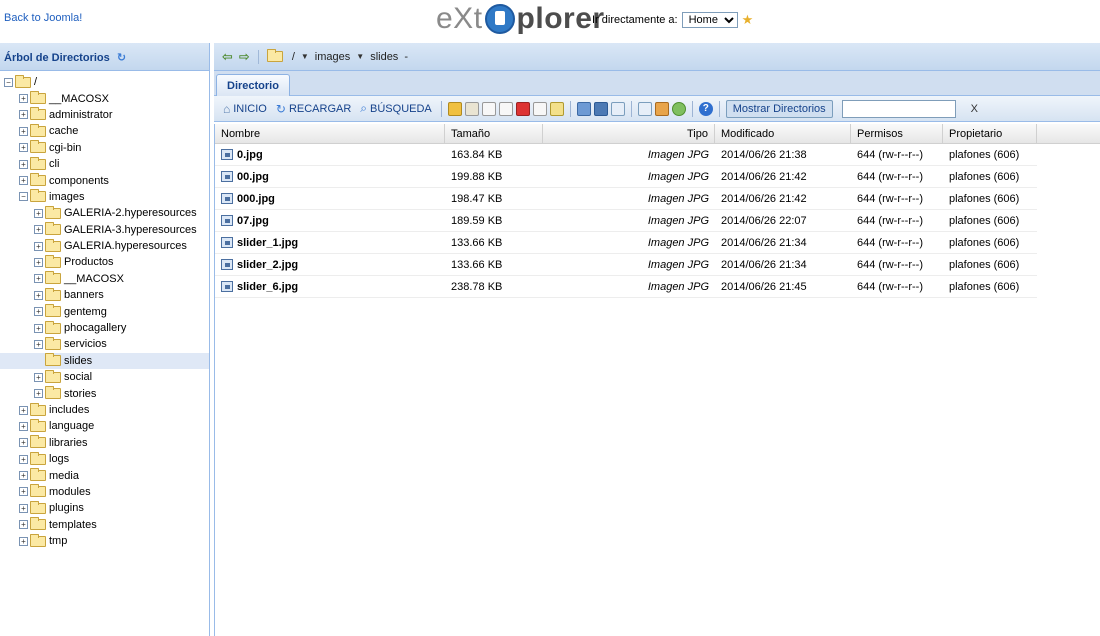 The height and width of the screenshot is (636, 1100). Describe the element at coordinates (104, 377) in the screenshot. I see `tree-node: + social` at that location.